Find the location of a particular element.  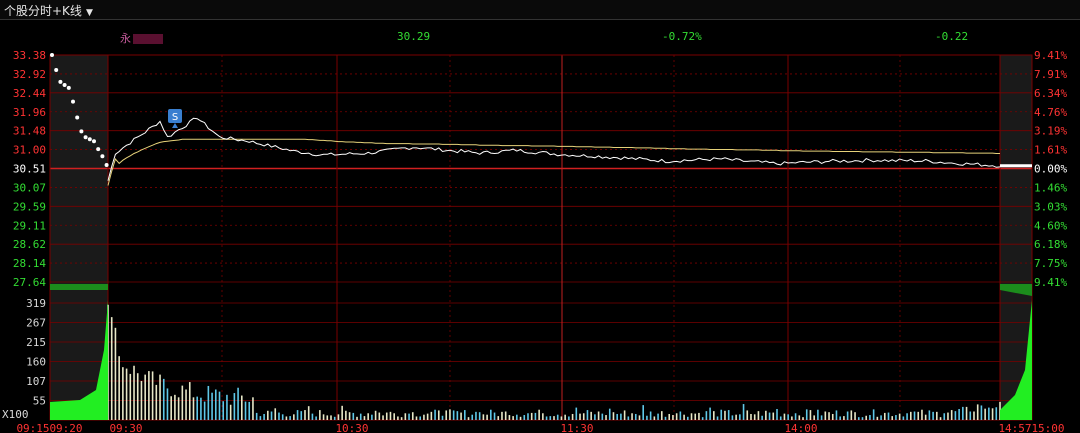

x-tick: 14:00 is located at coordinates (800, 427).